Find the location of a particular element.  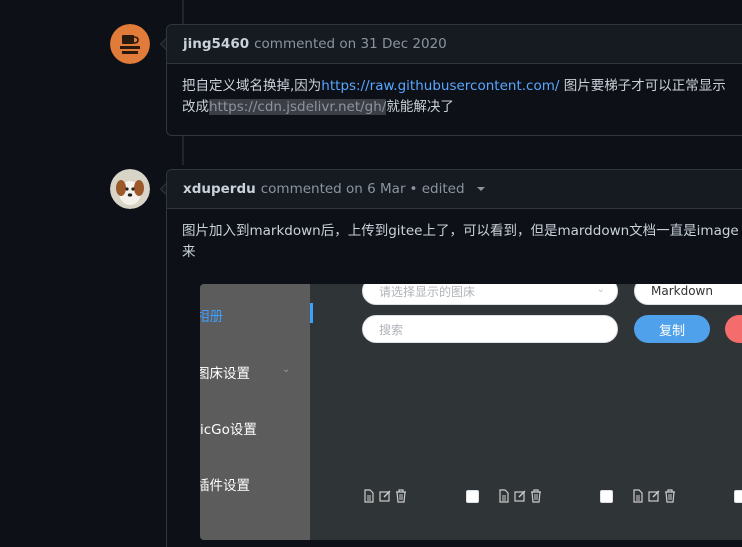

dog-avatar-icon is located at coordinates (130, 189).